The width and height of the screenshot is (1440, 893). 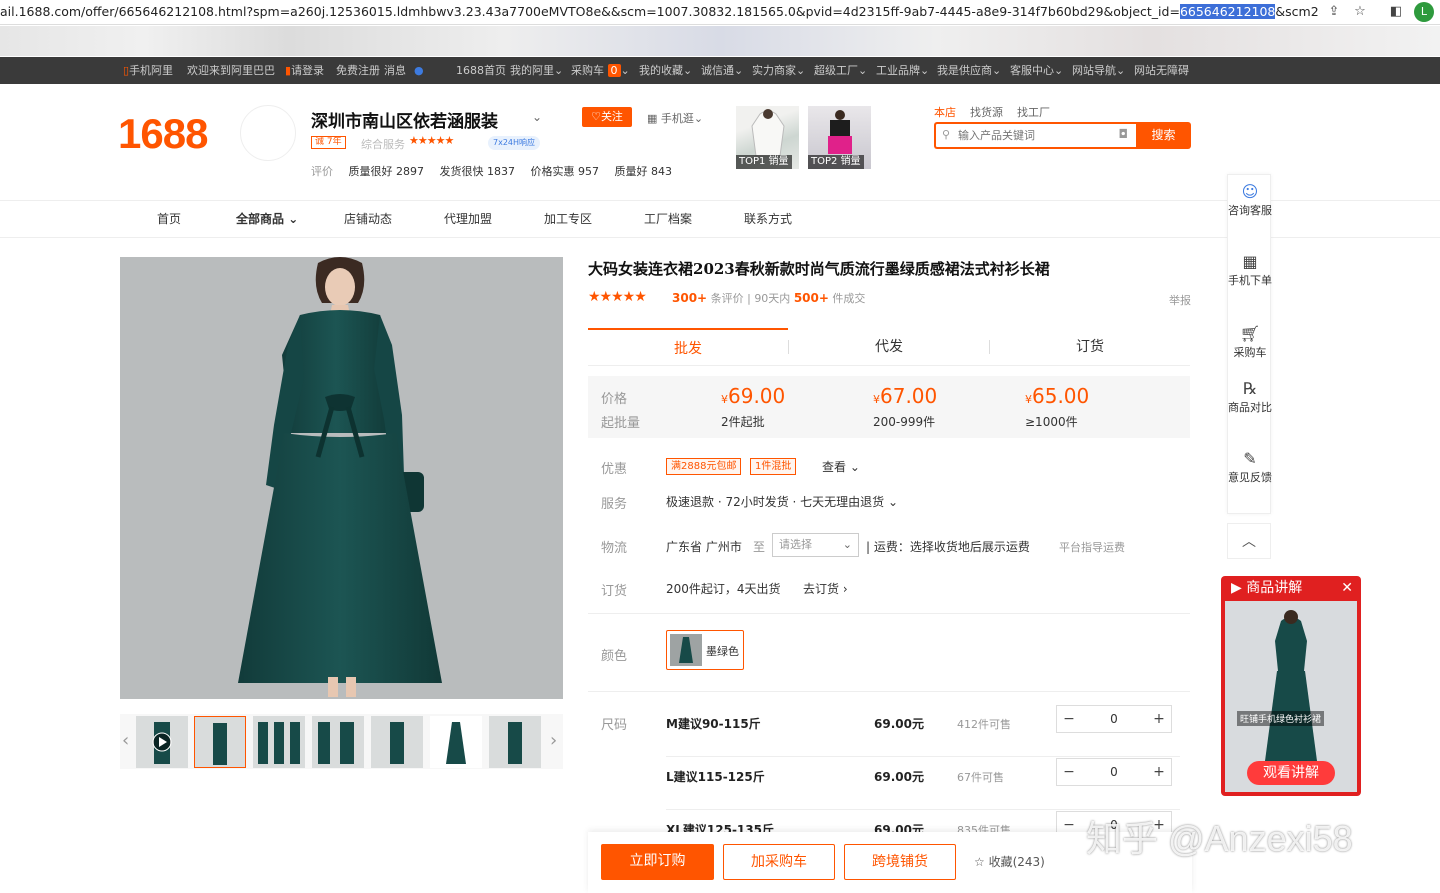 I want to click on shop-name: 深圳市南山区依若涵服装, so click(x=404, y=119).